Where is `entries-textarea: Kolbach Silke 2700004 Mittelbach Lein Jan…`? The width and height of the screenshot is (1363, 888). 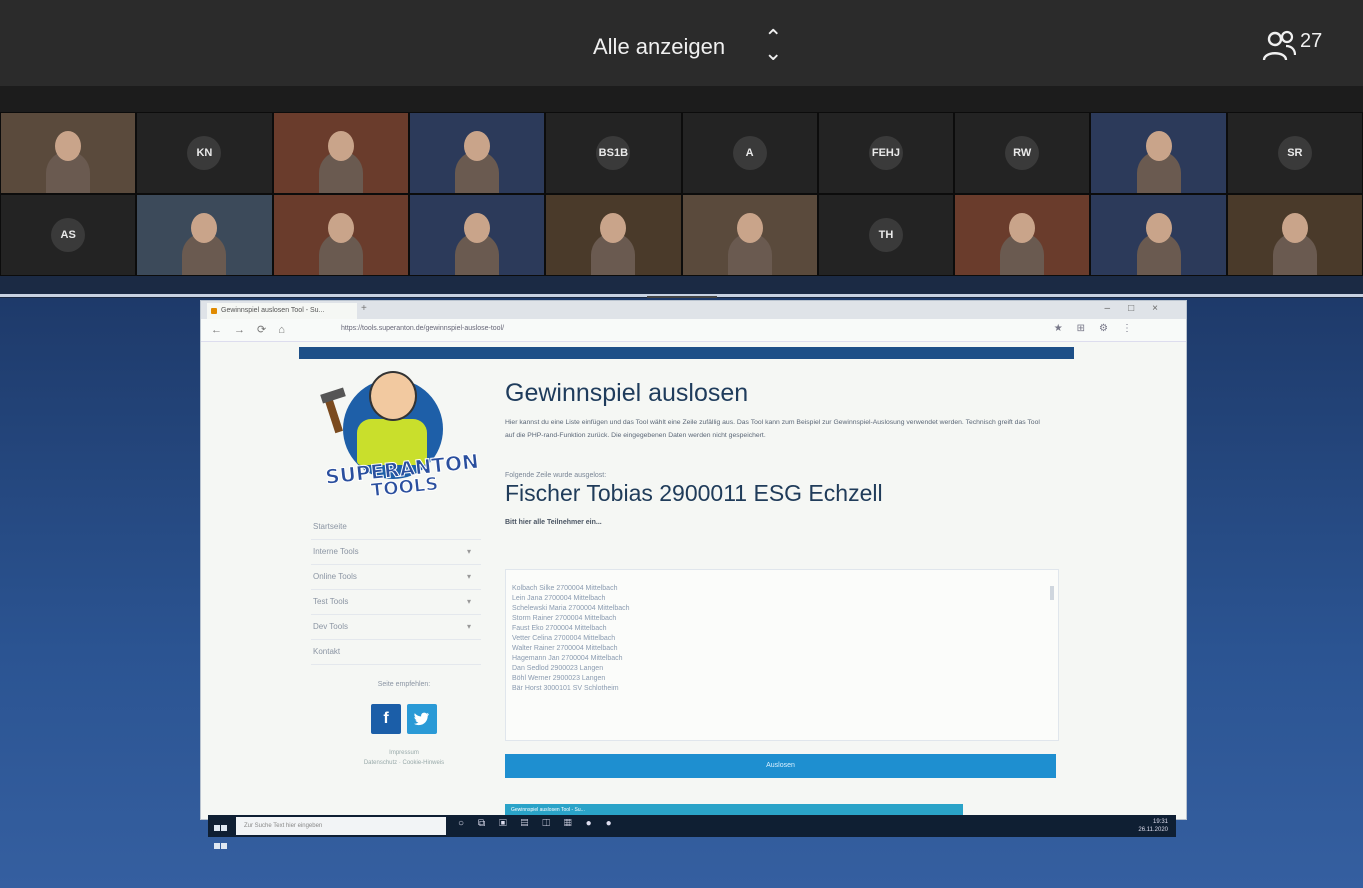 entries-textarea: Kolbach Silke 2700004 Mittelbach Lein Jan… is located at coordinates (782, 655).